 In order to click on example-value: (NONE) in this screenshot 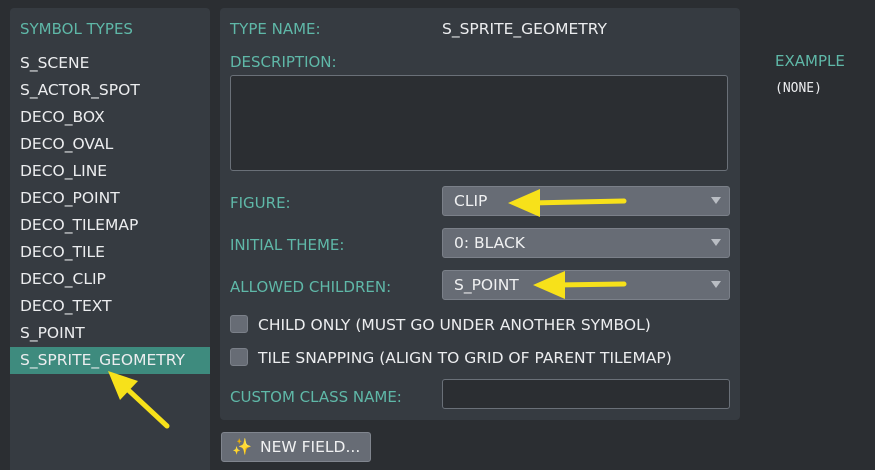, I will do `click(798, 88)`.